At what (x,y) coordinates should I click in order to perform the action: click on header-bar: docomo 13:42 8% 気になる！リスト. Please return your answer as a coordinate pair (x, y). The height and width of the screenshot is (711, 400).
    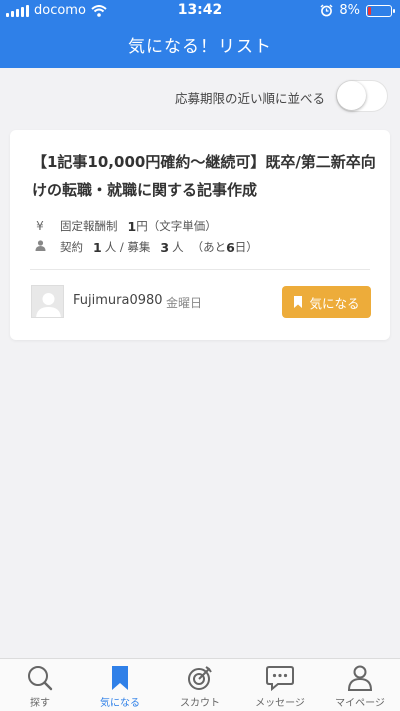
    Looking at the image, I should click on (200, 34).